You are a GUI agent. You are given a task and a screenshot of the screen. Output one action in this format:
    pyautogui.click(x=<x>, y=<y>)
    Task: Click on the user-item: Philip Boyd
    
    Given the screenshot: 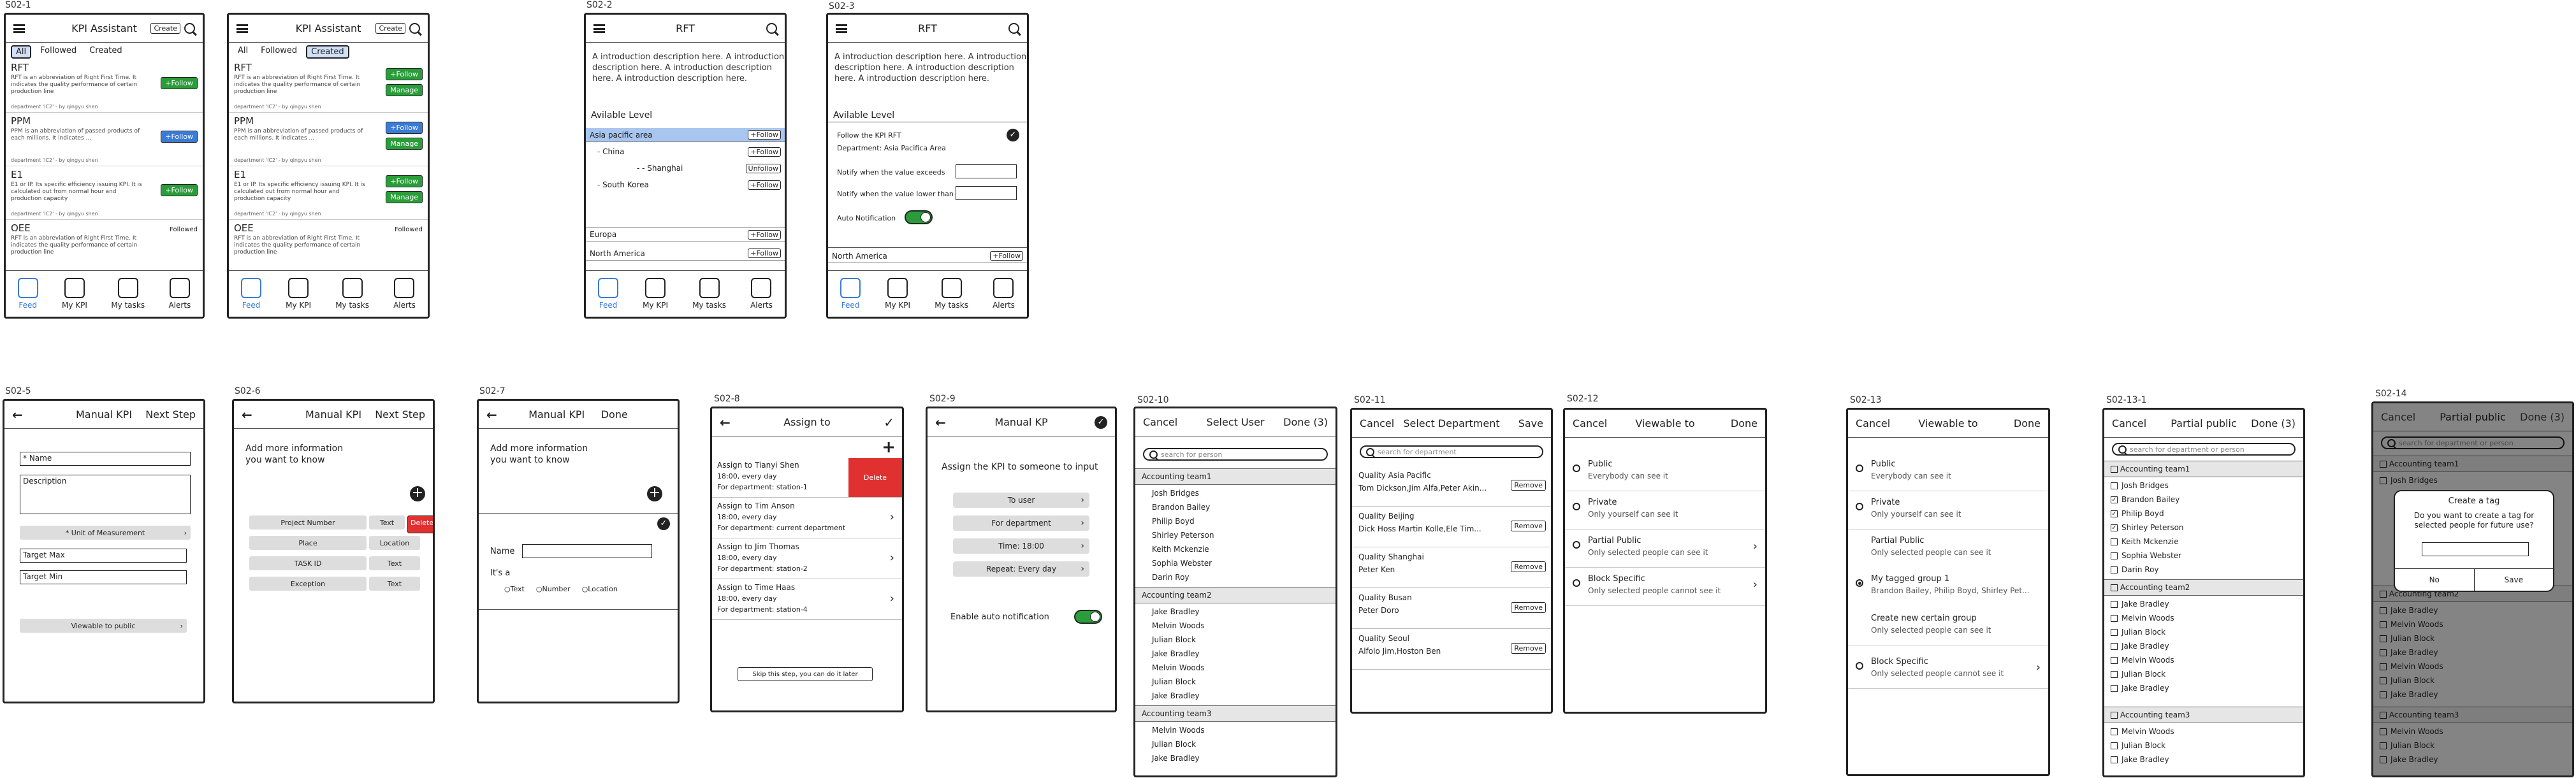 What is the action you would take?
    pyautogui.click(x=1235, y=521)
    